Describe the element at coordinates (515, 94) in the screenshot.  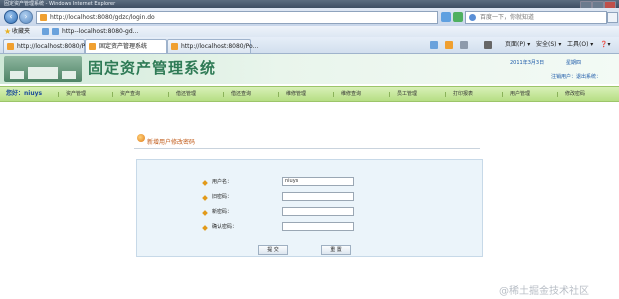
I see `menu-user-management: 用户管理` at that location.